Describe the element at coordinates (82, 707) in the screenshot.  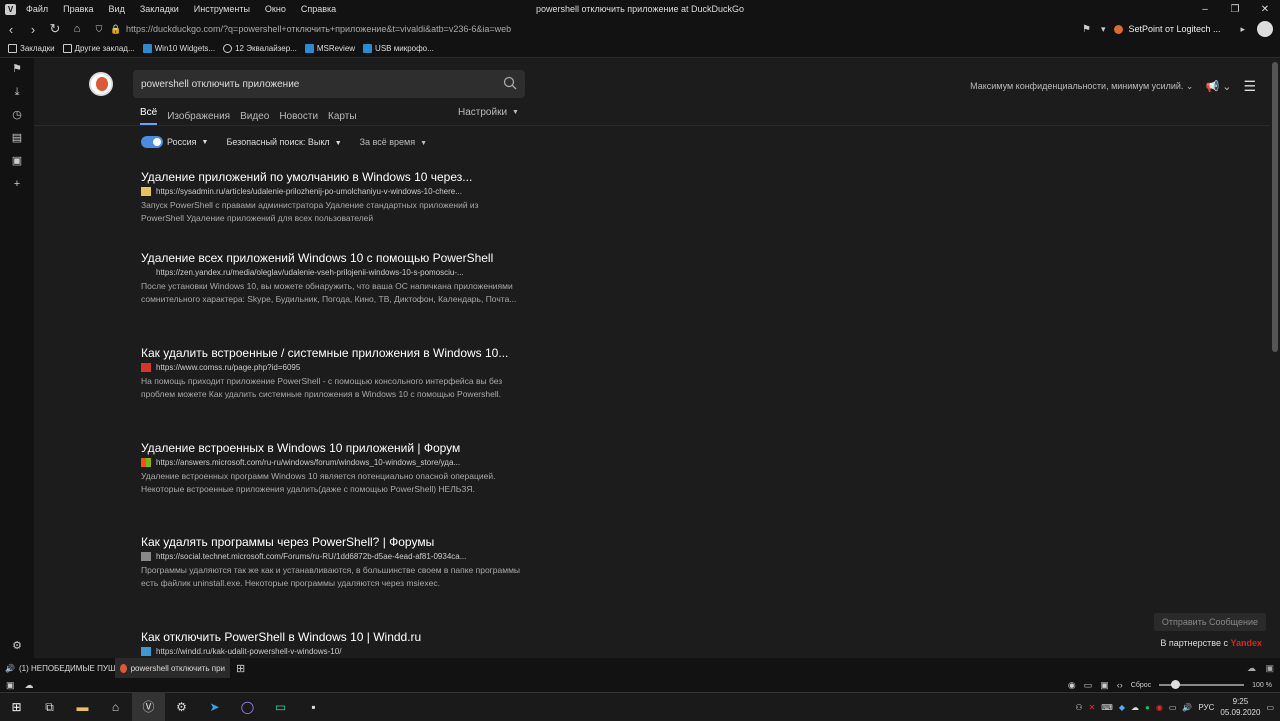
I see `file-explorer-icon: ▬` at that location.